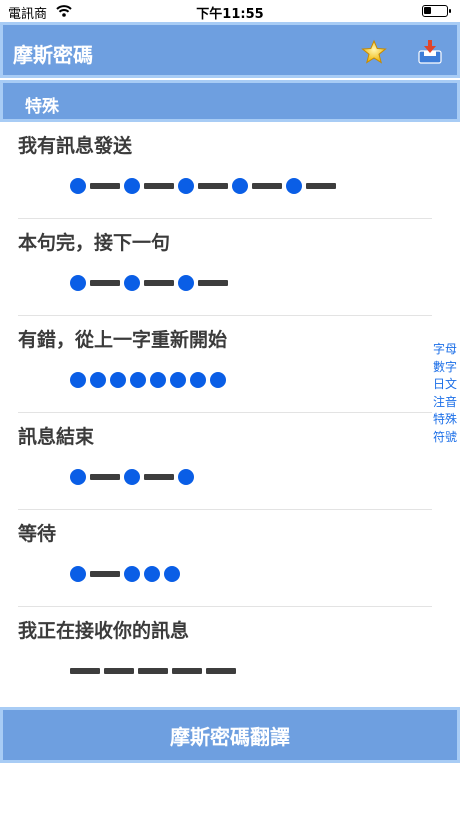 The height and width of the screenshot is (818, 460). I want to click on index-item: 字母, so click(445, 350).